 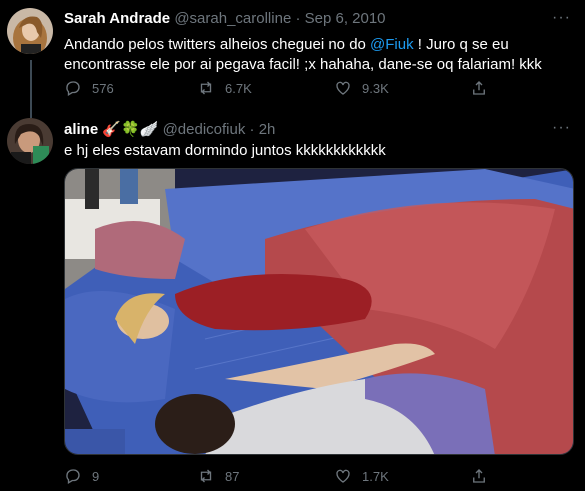 What do you see at coordinates (224, 88) in the screenshot?
I see `retweet-button: 6.7K` at bounding box center [224, 88].